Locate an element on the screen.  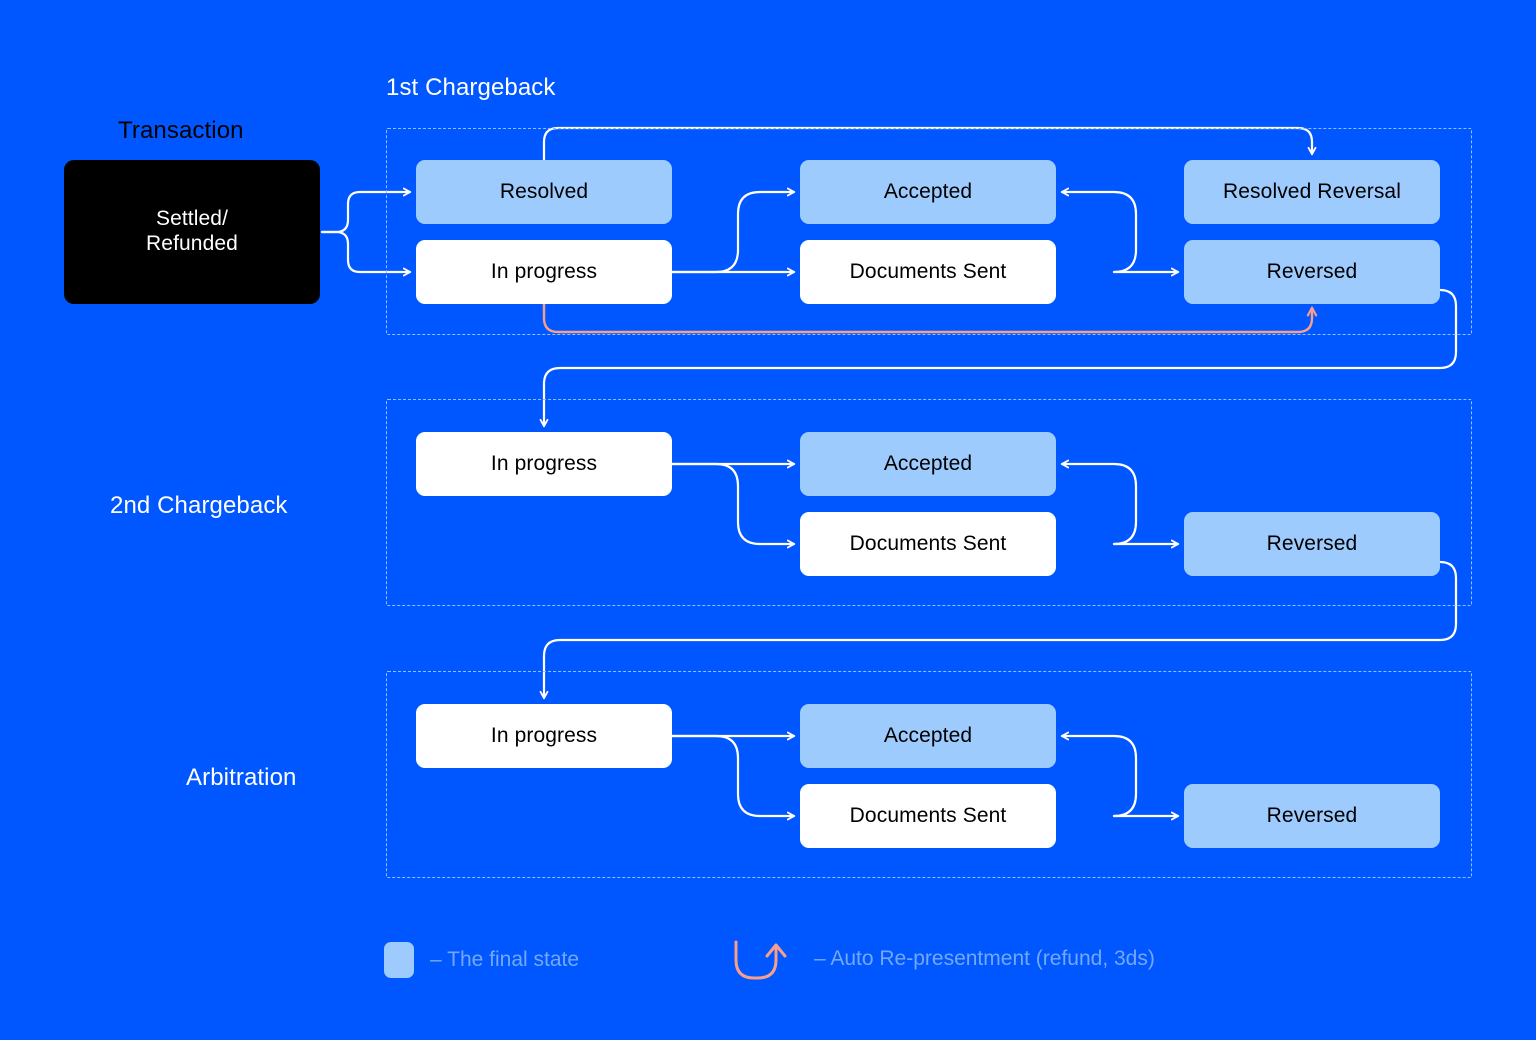
node-cb2-reversed: Reversed is located at coordinates (1312, 544).